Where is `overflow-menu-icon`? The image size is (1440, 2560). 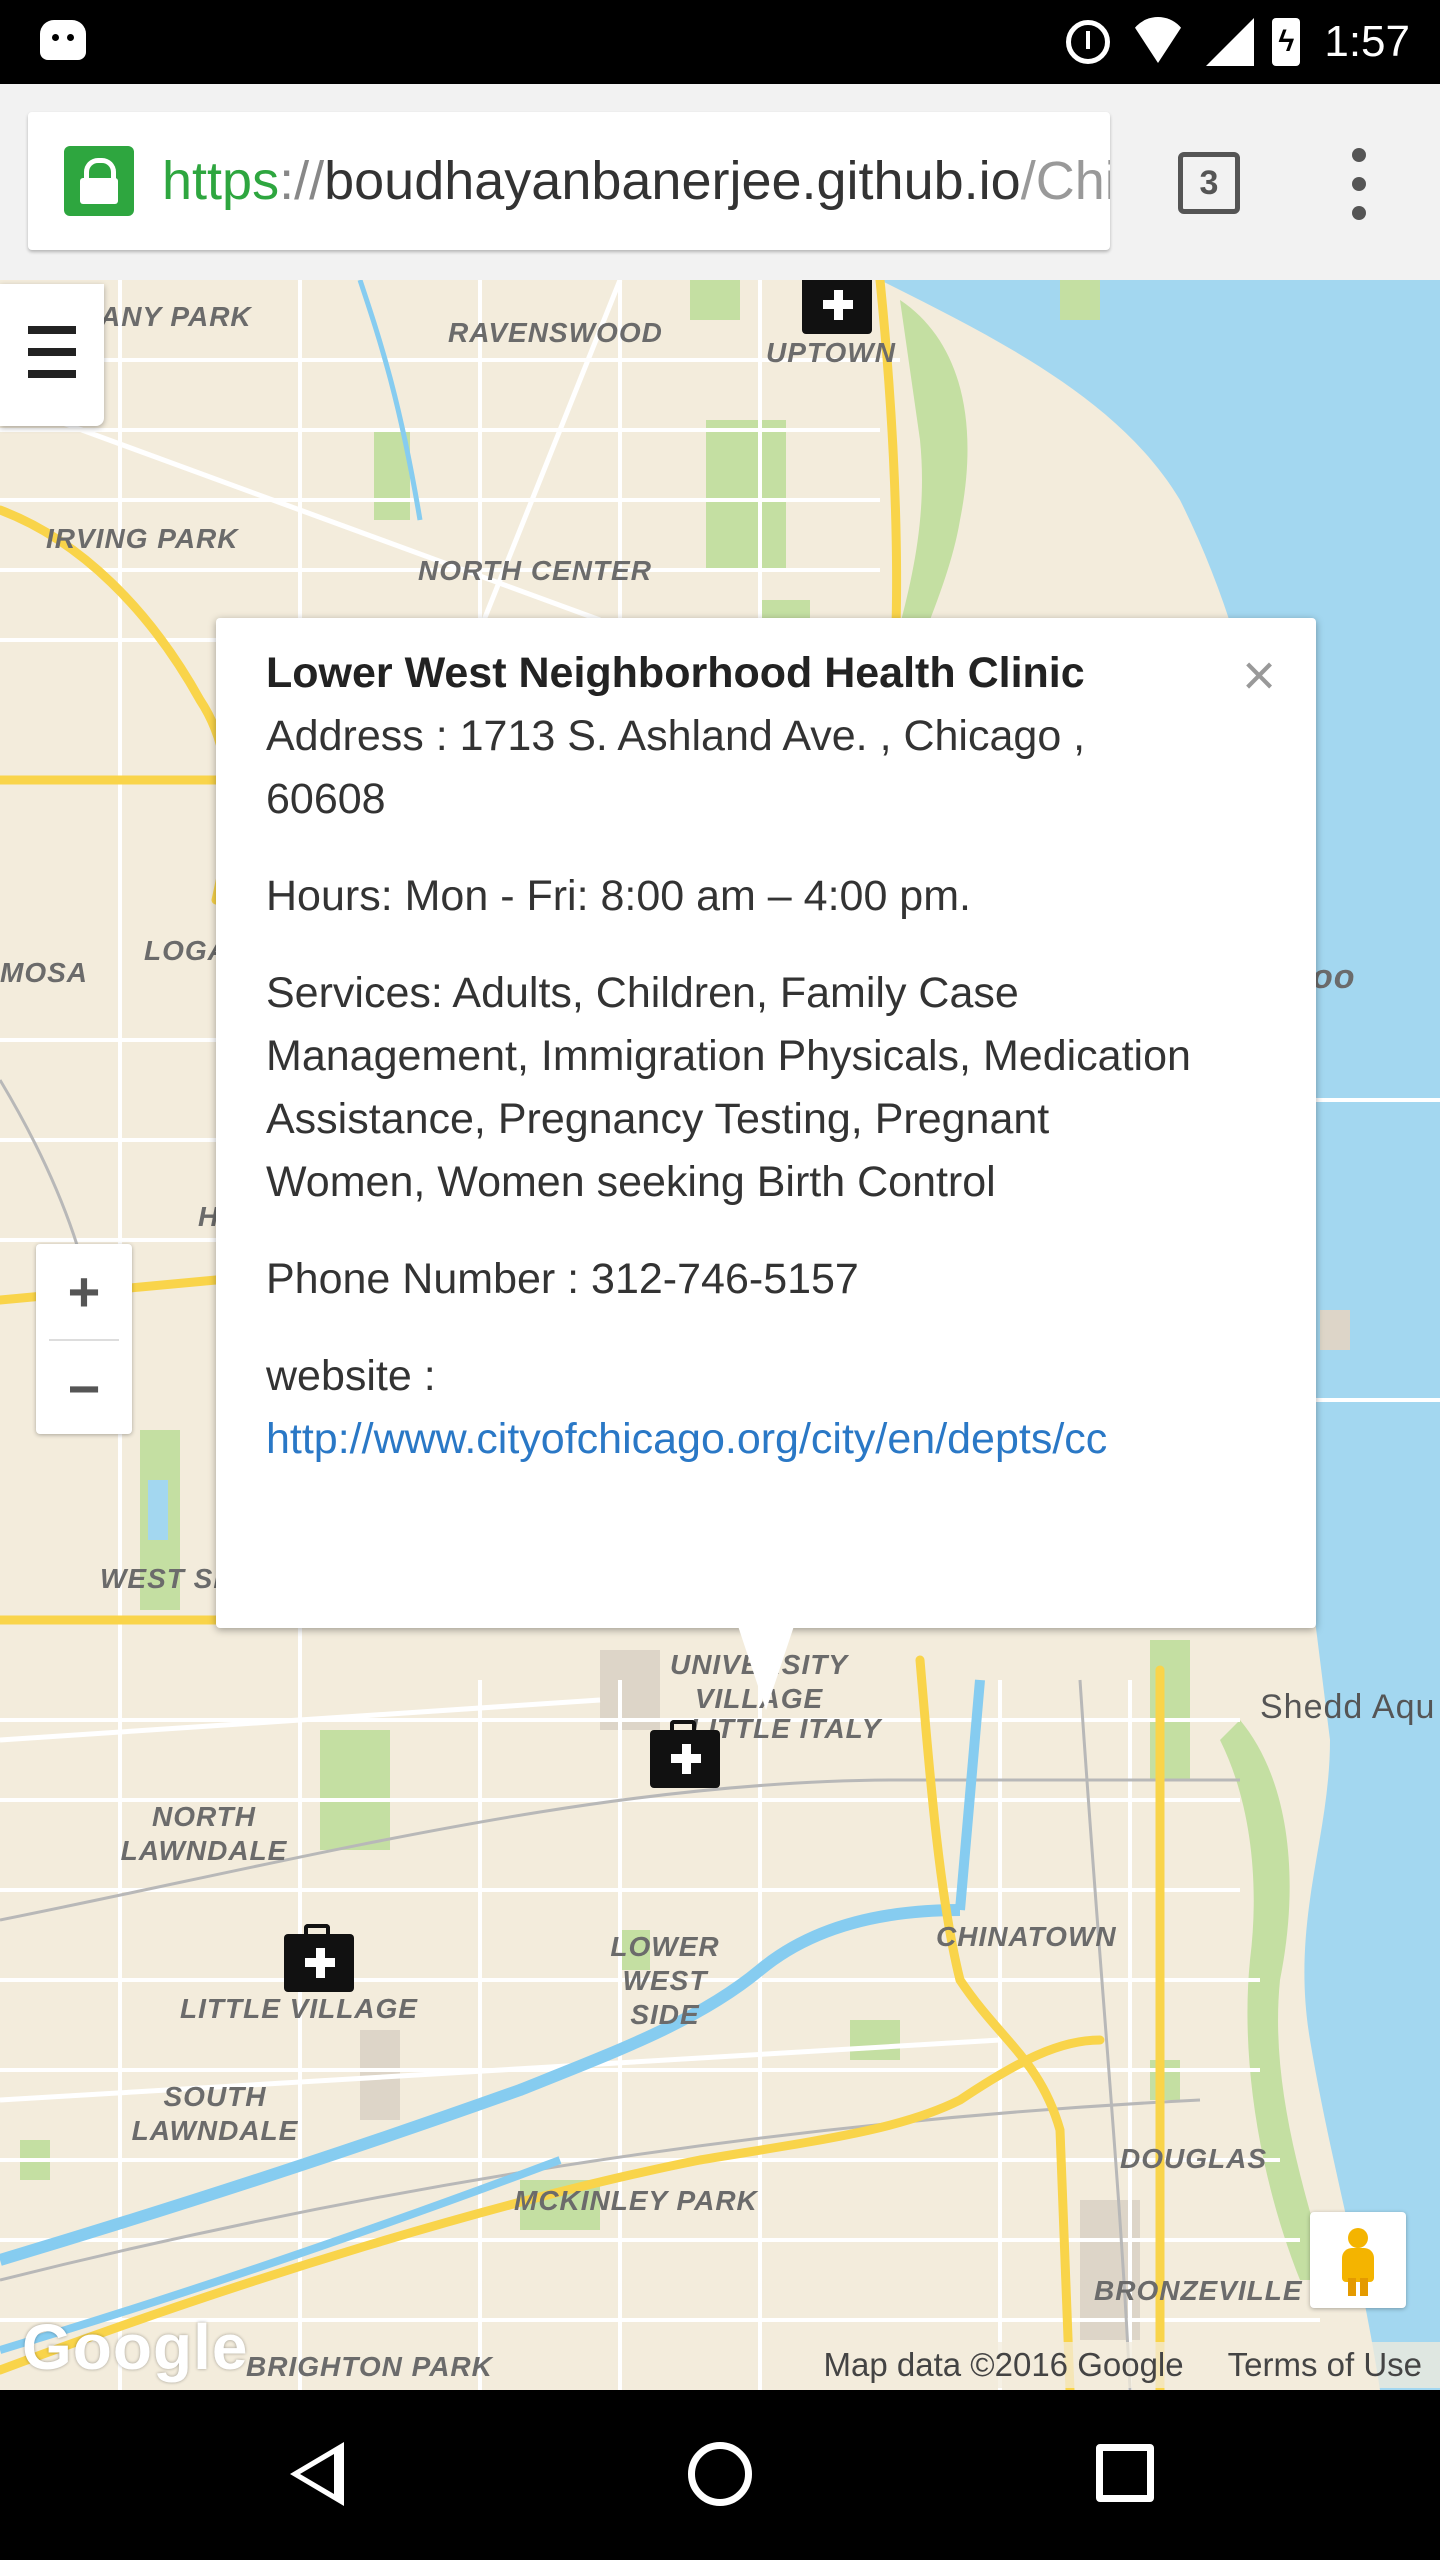
overflow-menu-icon is located at coordinates (1359, 184).